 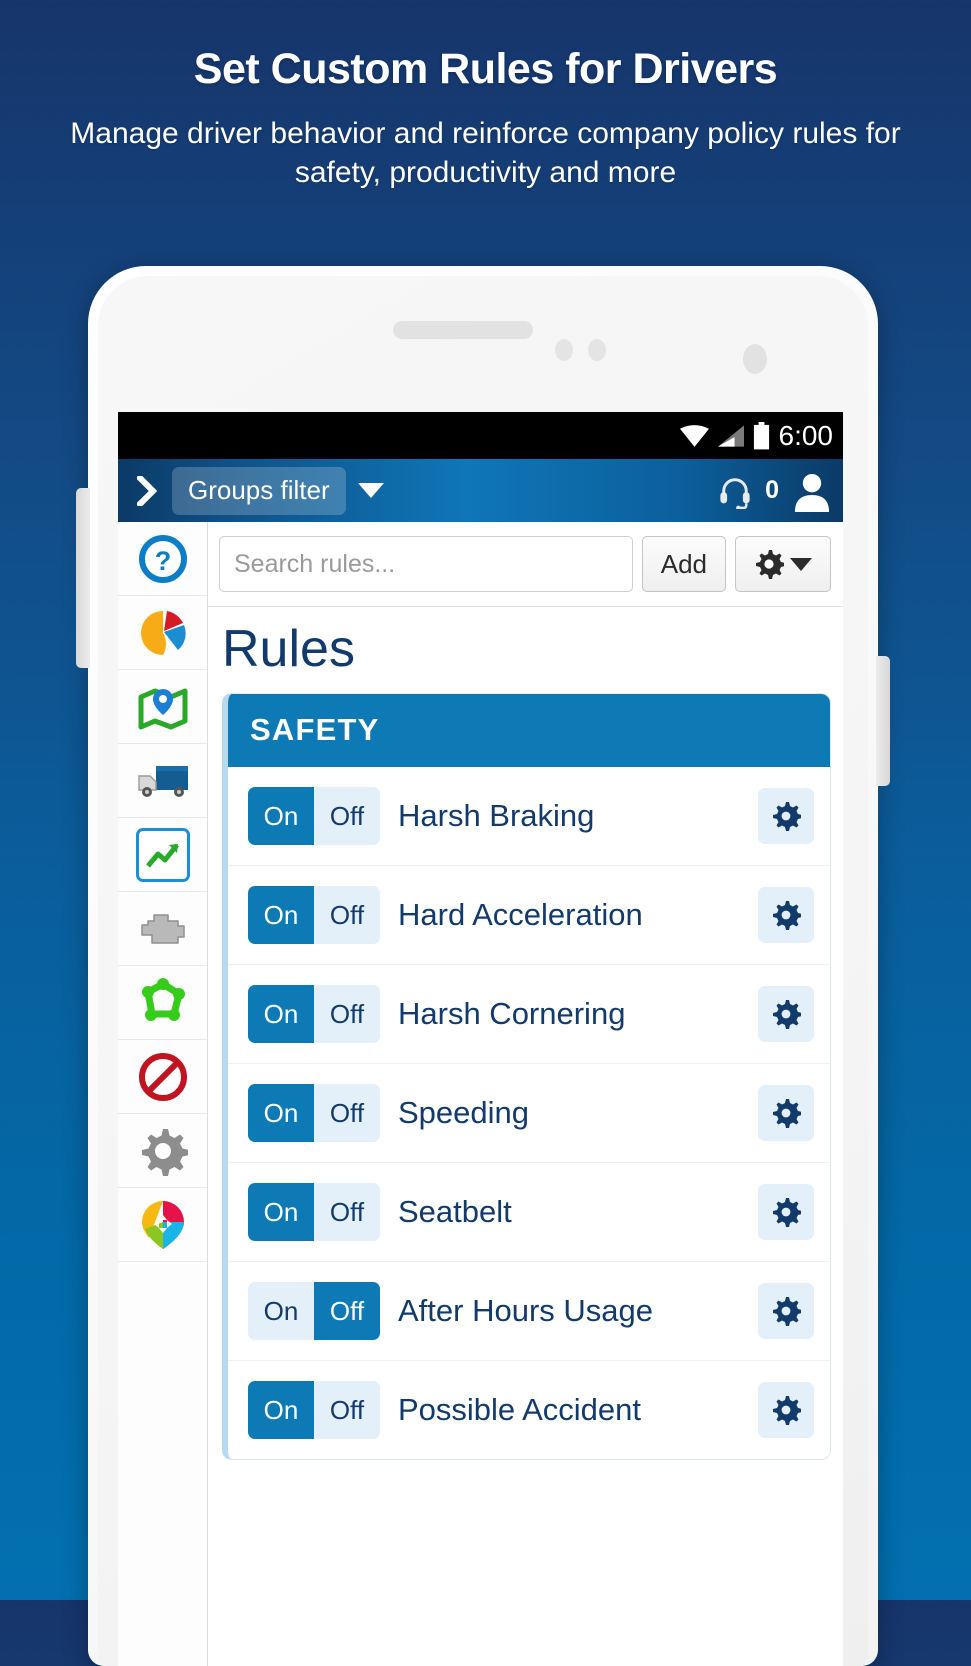 I want to click on sidebar-item-vehicles, so click(x=162, y=781).